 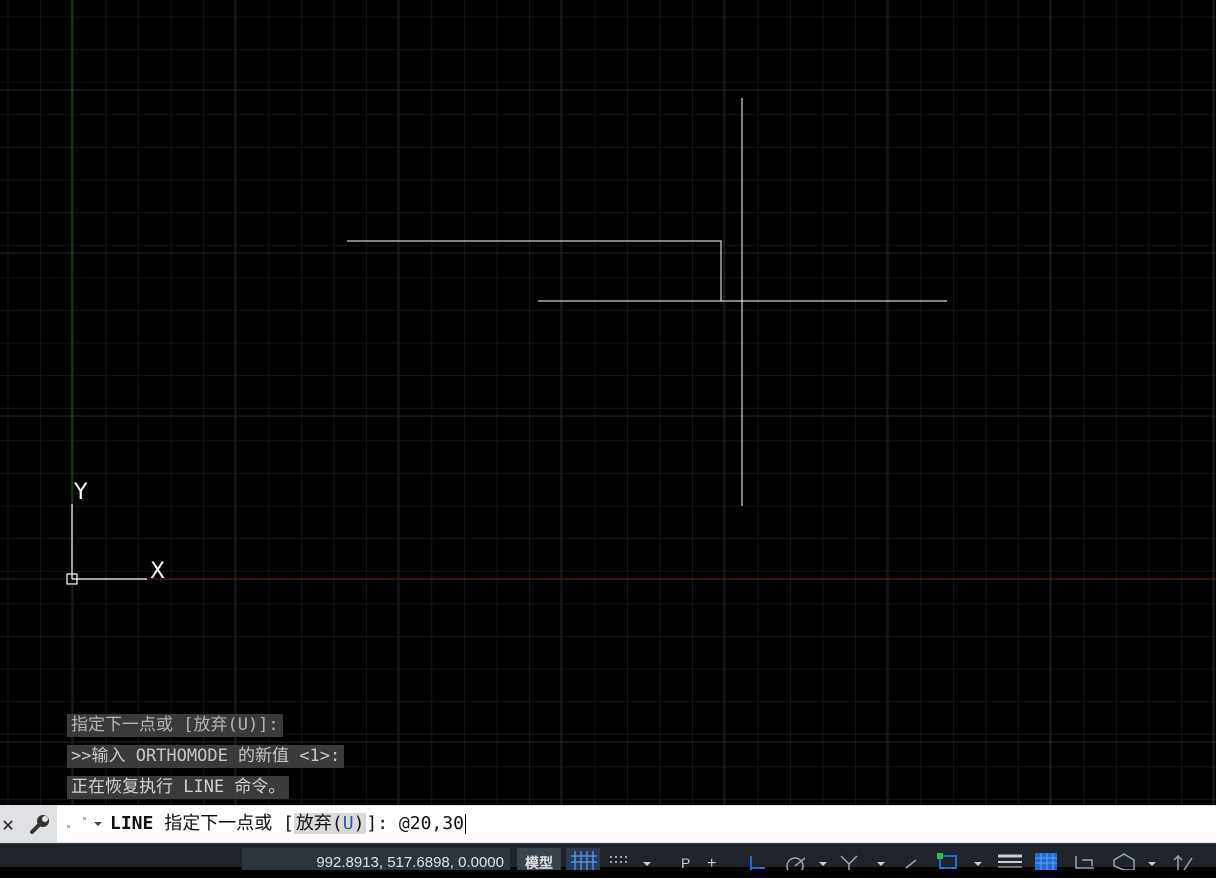 What do you see at coordinates (583, 859) in the screenshot?
I see `grid-icon` at bounding box center [583, 859].